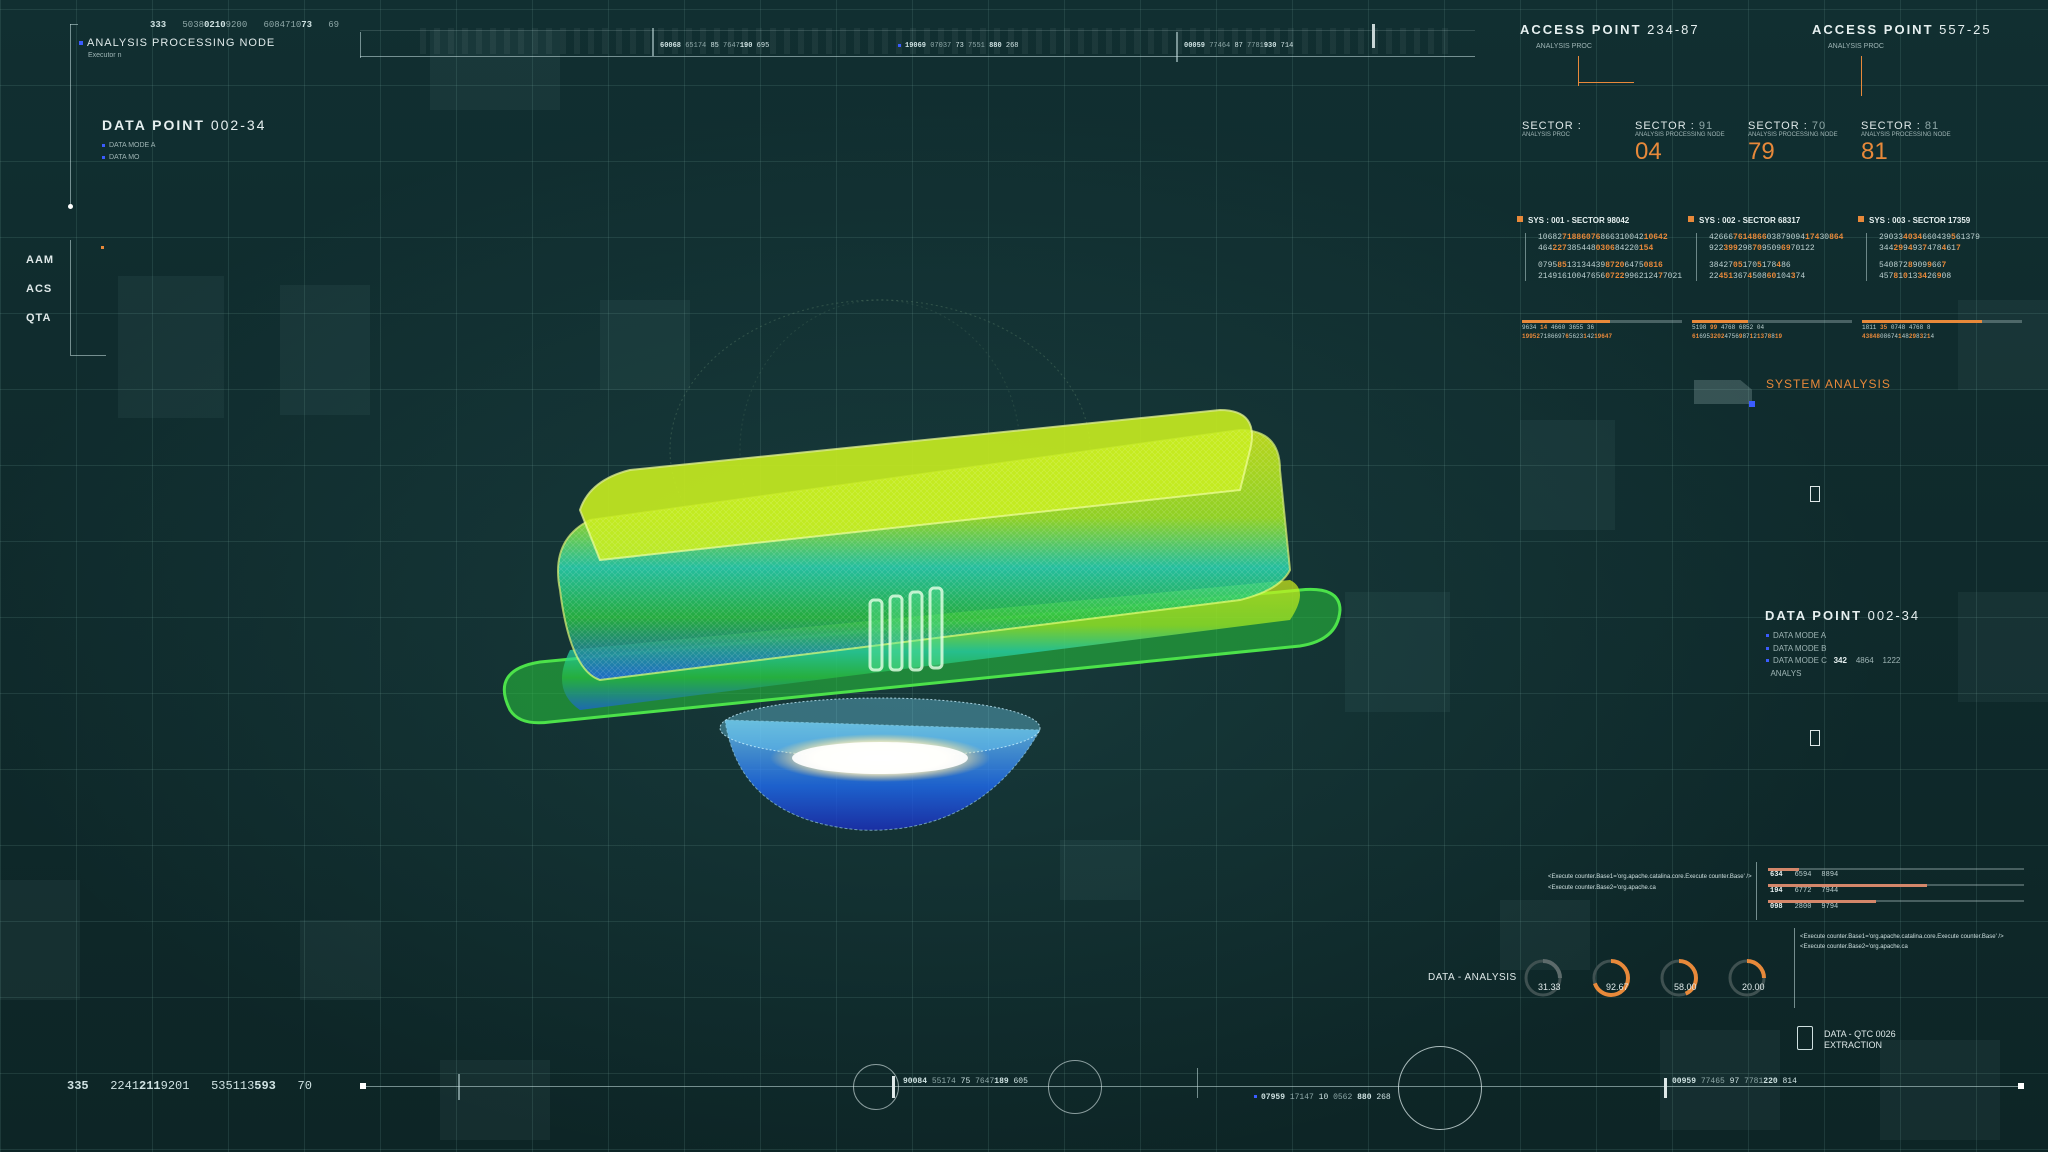 This screenshot has width=2048, height=1152. What do you see at coordinates (1803, 276) in the screenshot?
I see `sys-value: 4` at bounding box center [1803, 276].